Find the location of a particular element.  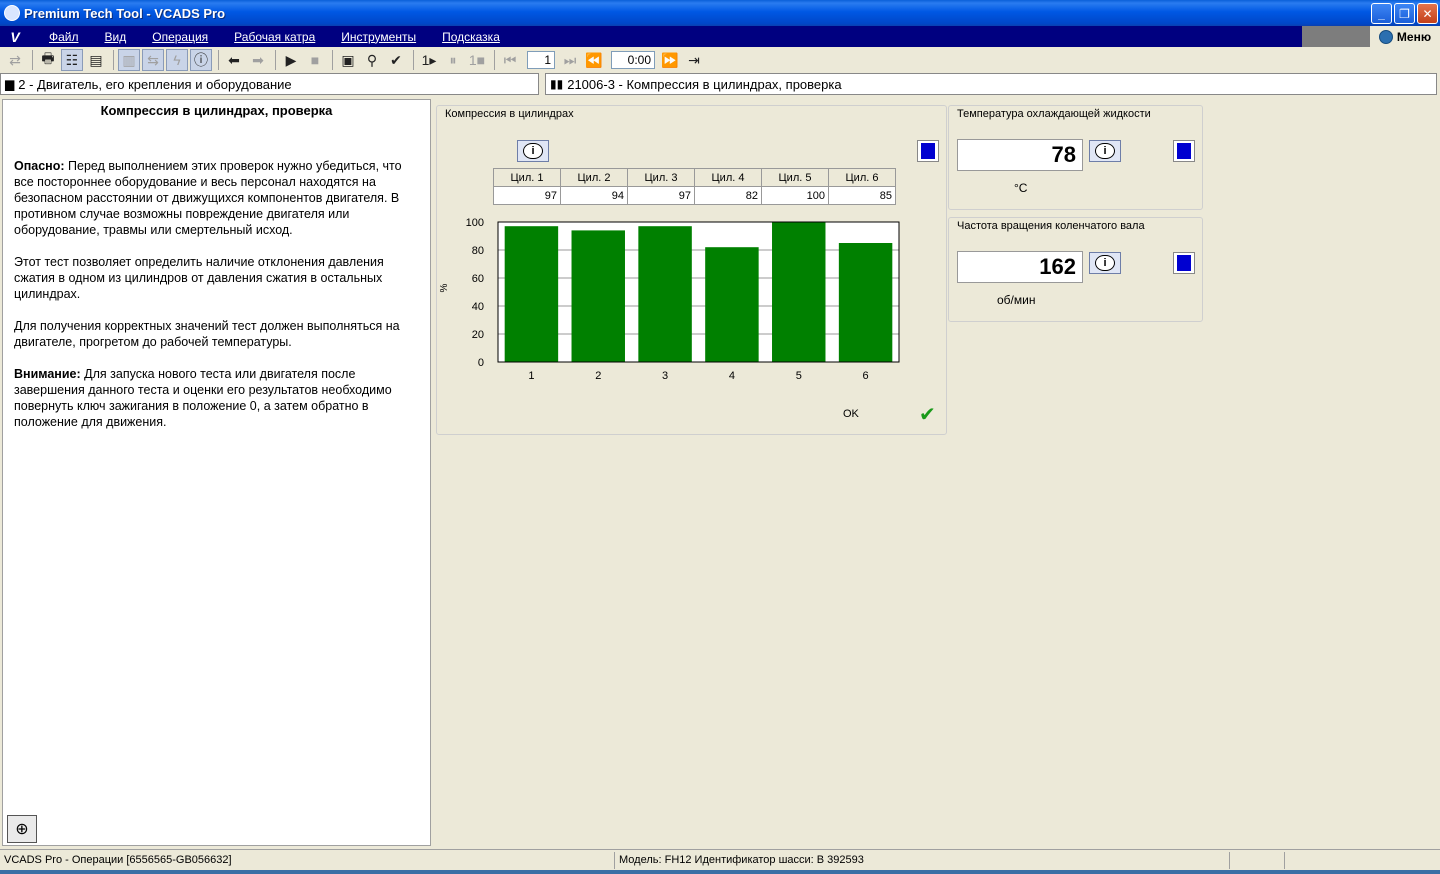

coolant-info-button: i is located at coordinates (1105, 151).